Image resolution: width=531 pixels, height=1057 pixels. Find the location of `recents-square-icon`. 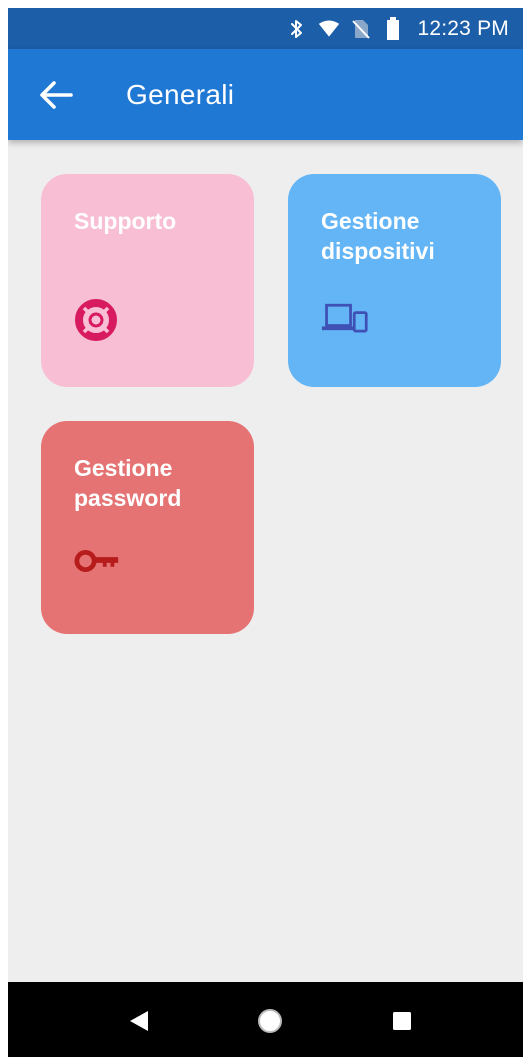

recents-square-icon is located at coordinates (402, 1021).